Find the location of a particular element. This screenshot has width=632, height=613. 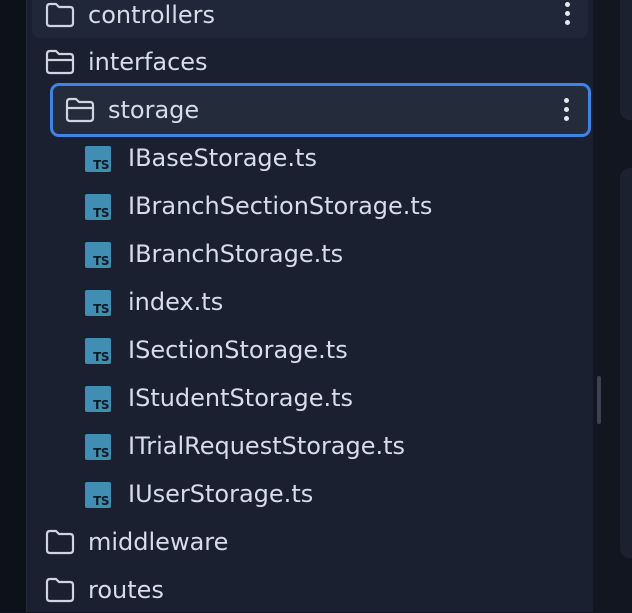

file-row: TS IUserStorage.ts is located at coordinates (310, 494).